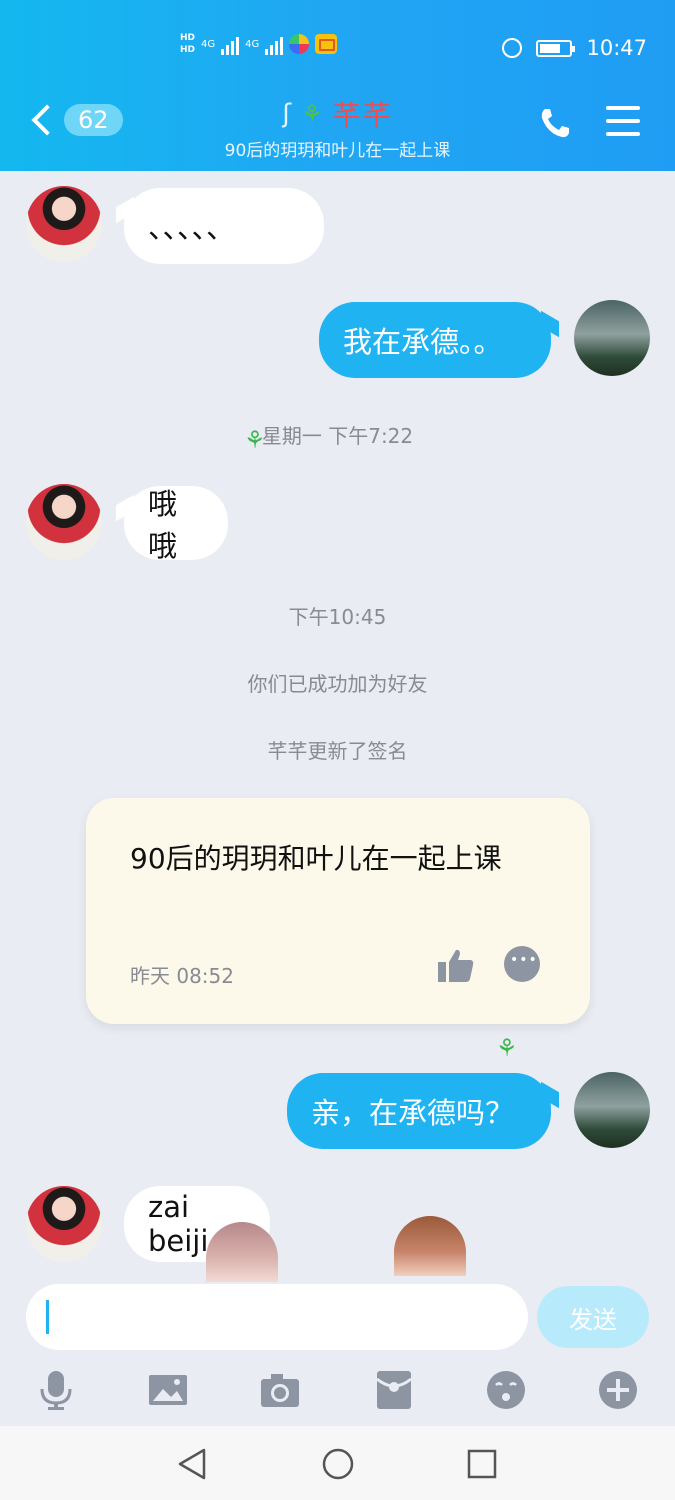 Image resolution: width=675 pixels, height=1500 pixels. I want to click on nav-bar: 62 ʃ ⚘ 芊芊 90后的玥玥和叶儿在一起上课, so click(337, 125).